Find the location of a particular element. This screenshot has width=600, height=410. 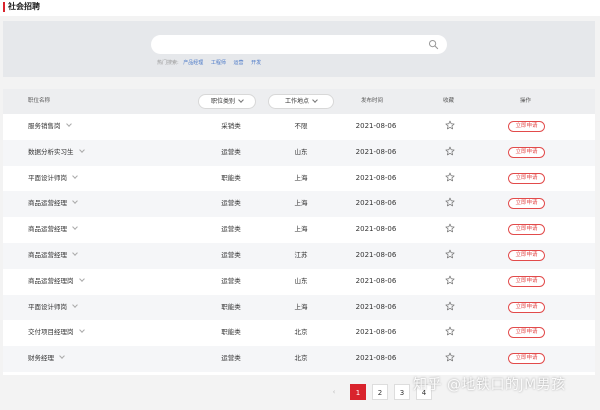

job-name: 财务经理 is located at coordinates (41, 358).